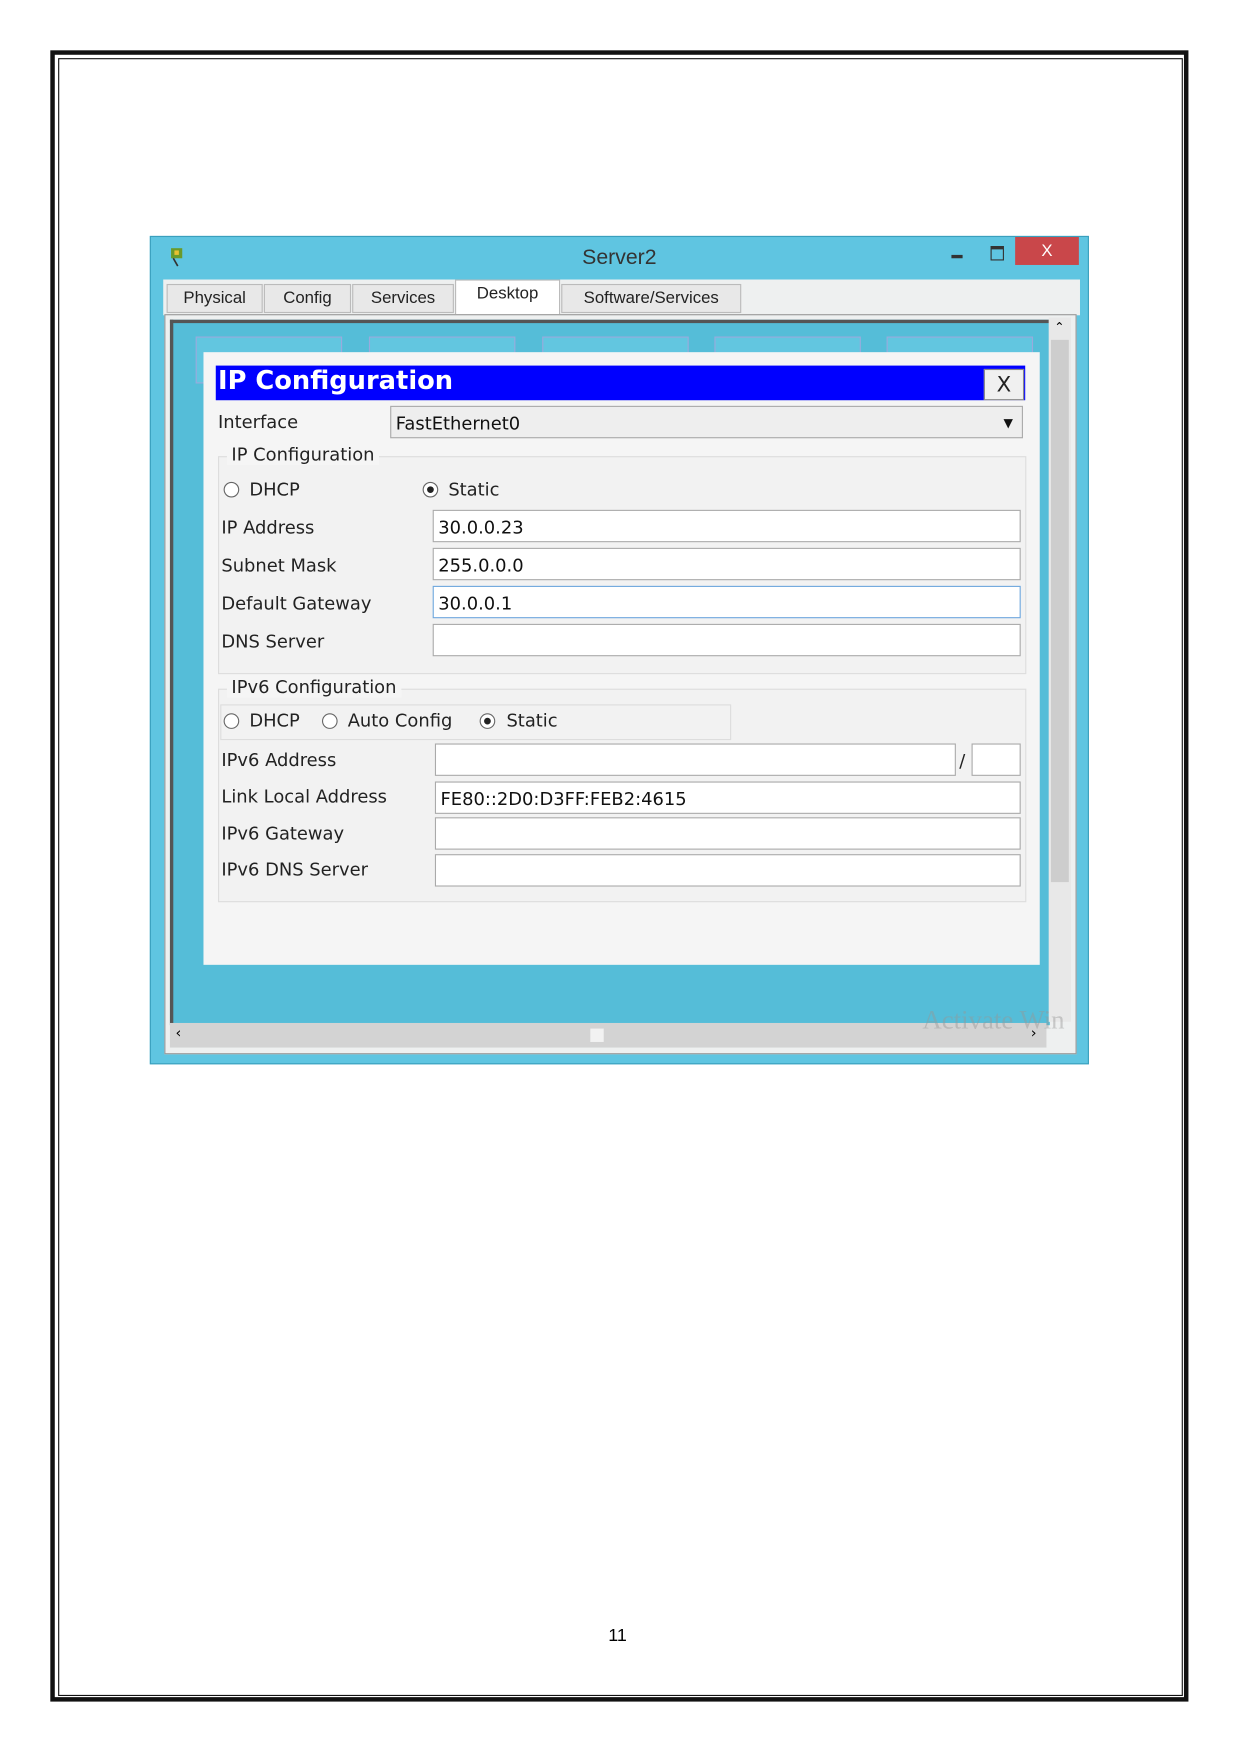 This screenshot has width=1241, height=1754. I want to click on dialog-title: IP Configuration, so click(336, 381).